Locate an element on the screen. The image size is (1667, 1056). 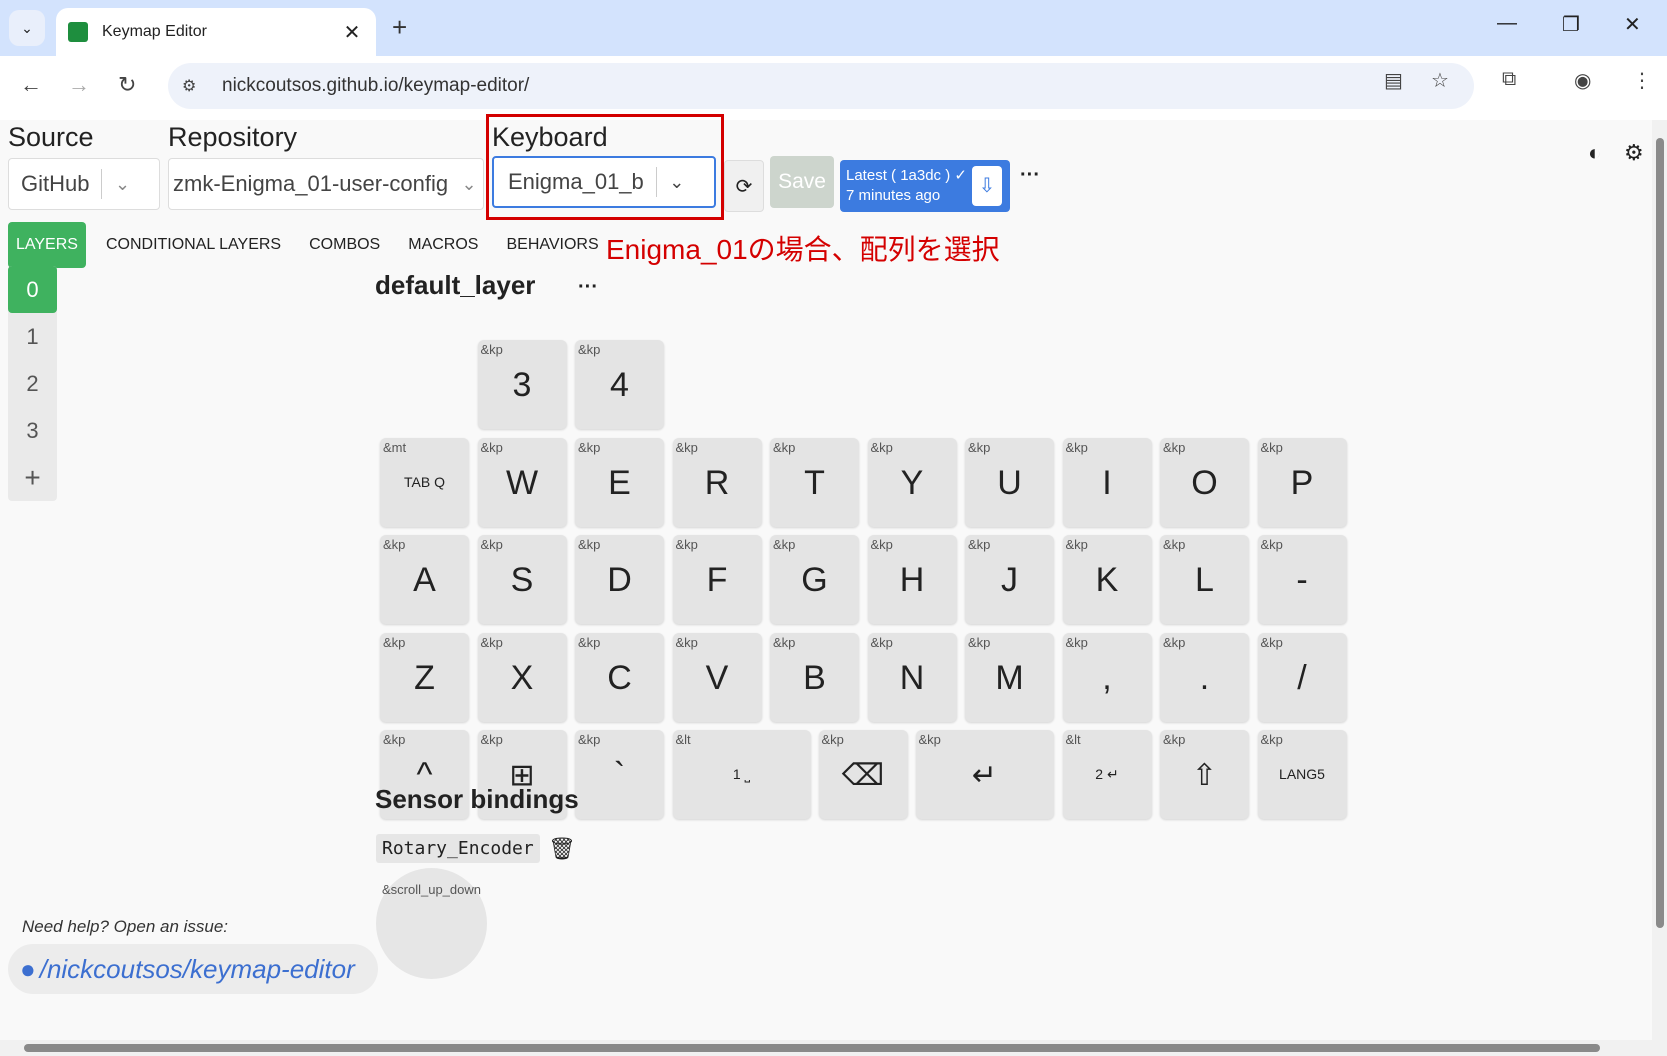
key: &kp I is located at coordinates (1107, 482).